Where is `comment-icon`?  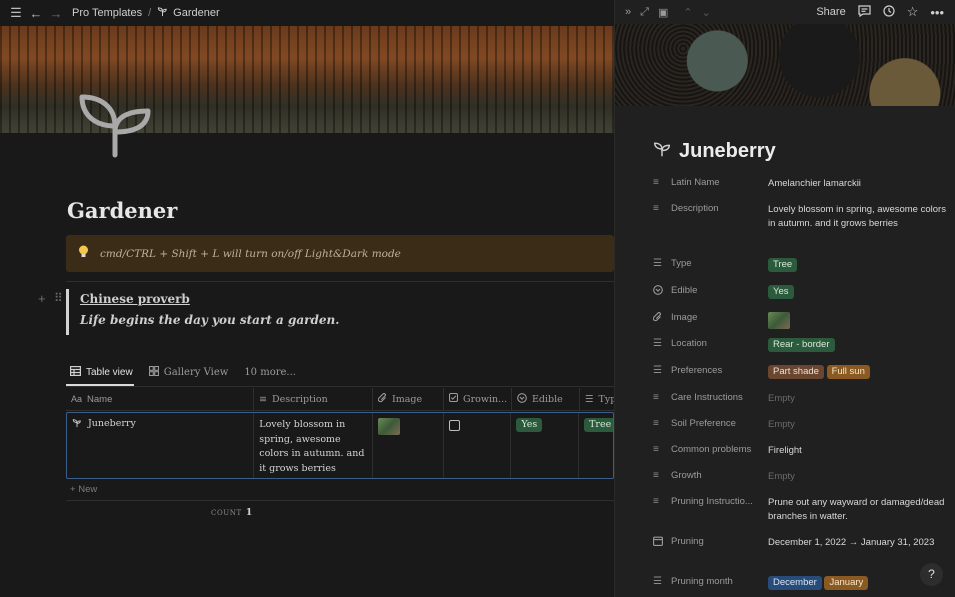 comment-icon is located at coordinates (864, 12).